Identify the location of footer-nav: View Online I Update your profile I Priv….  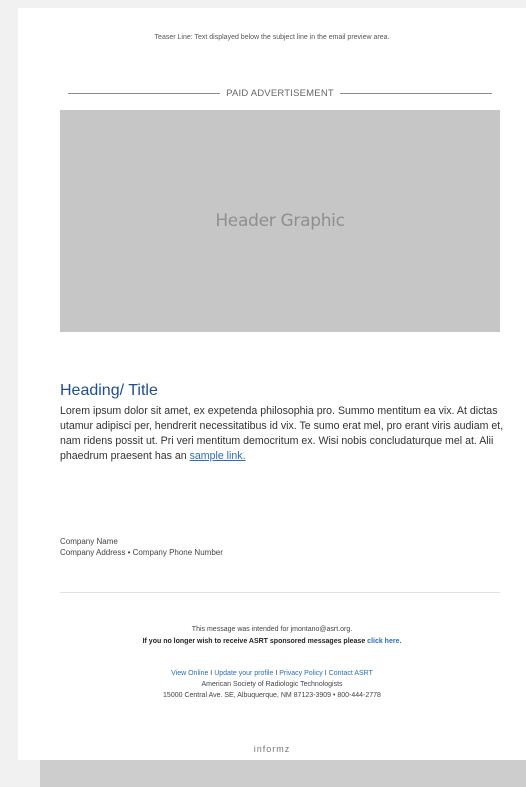
(272, 673).